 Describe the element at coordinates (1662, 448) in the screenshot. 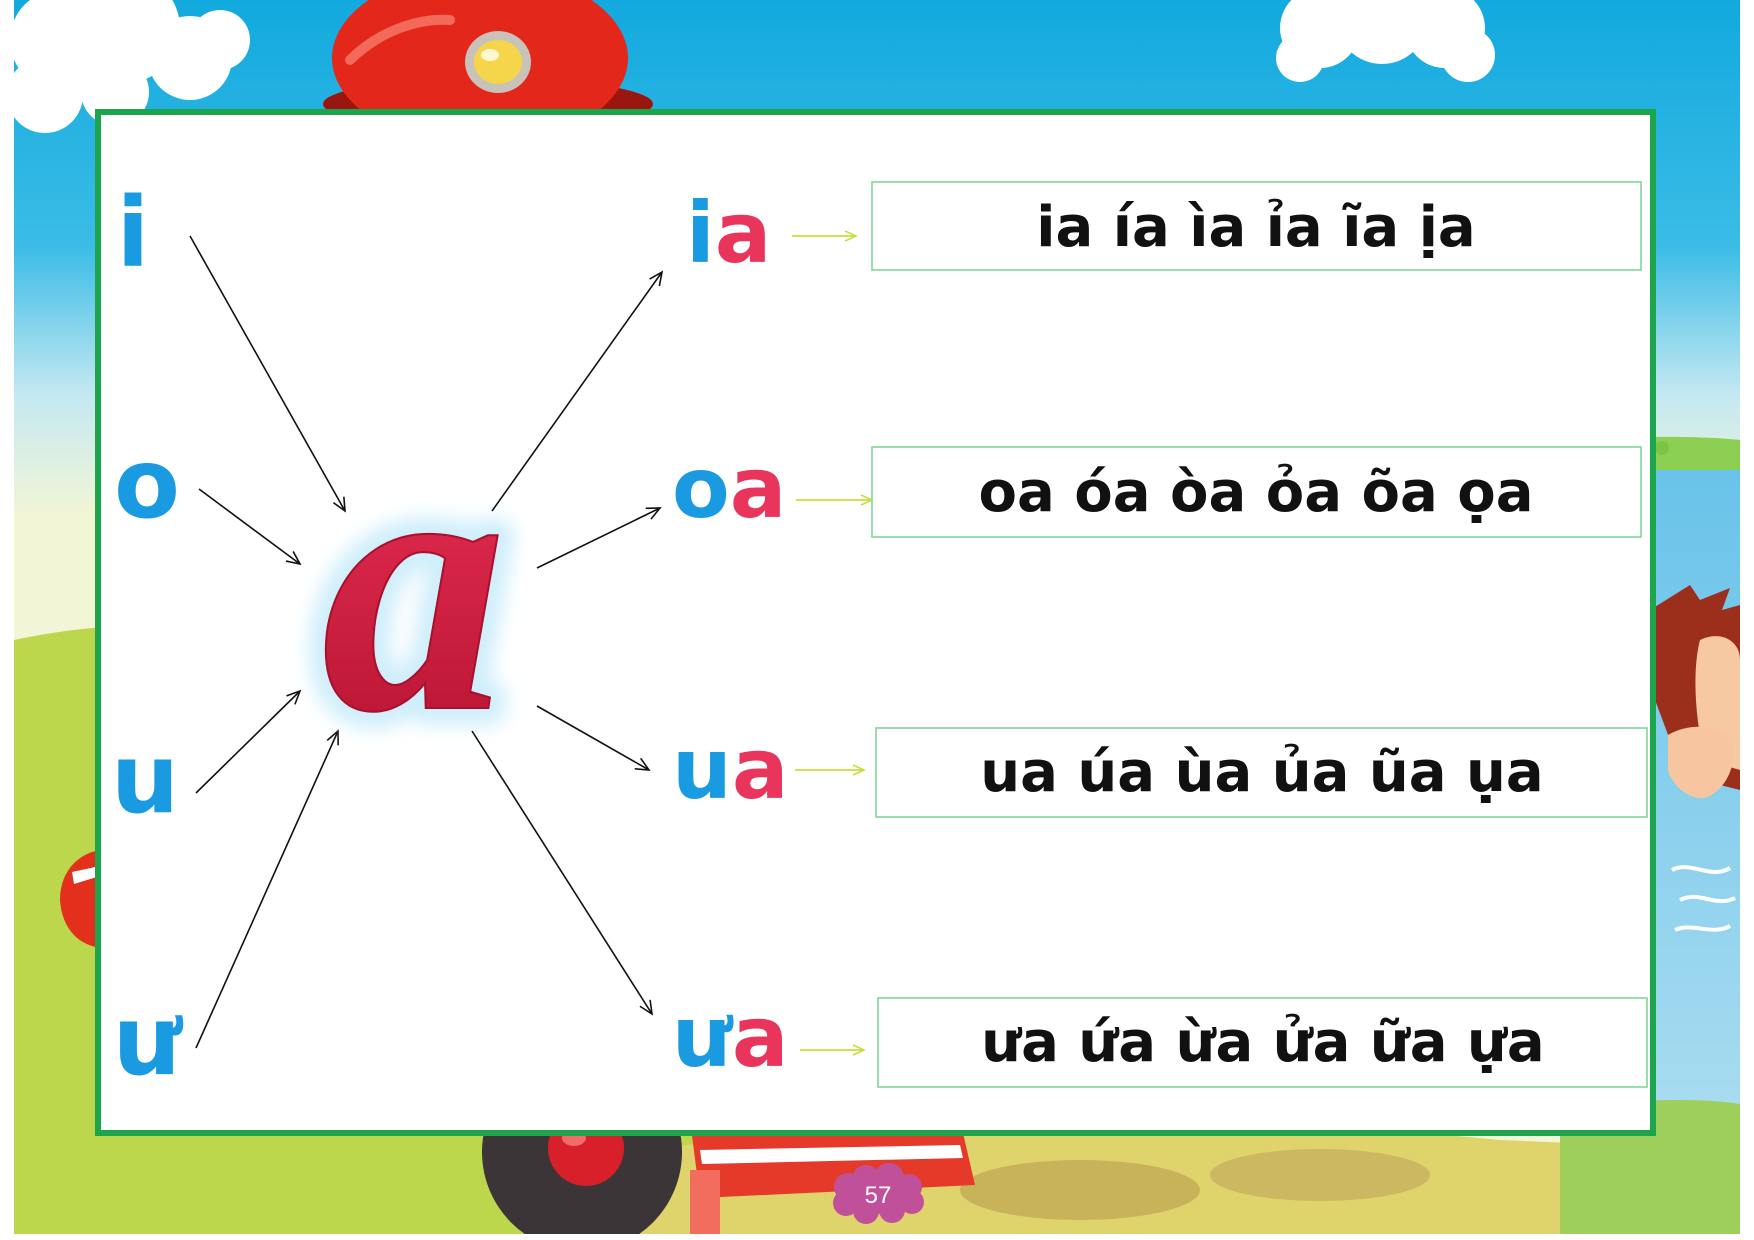

I see `green-dot` at that location.